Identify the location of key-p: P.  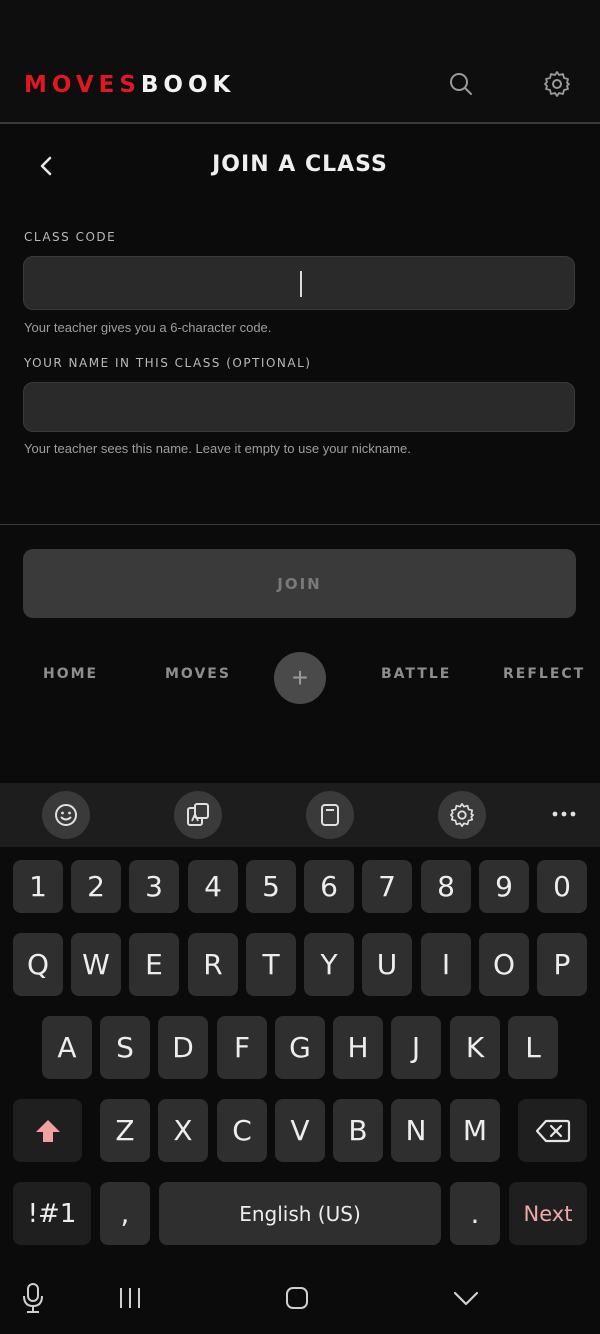
(562, 964).